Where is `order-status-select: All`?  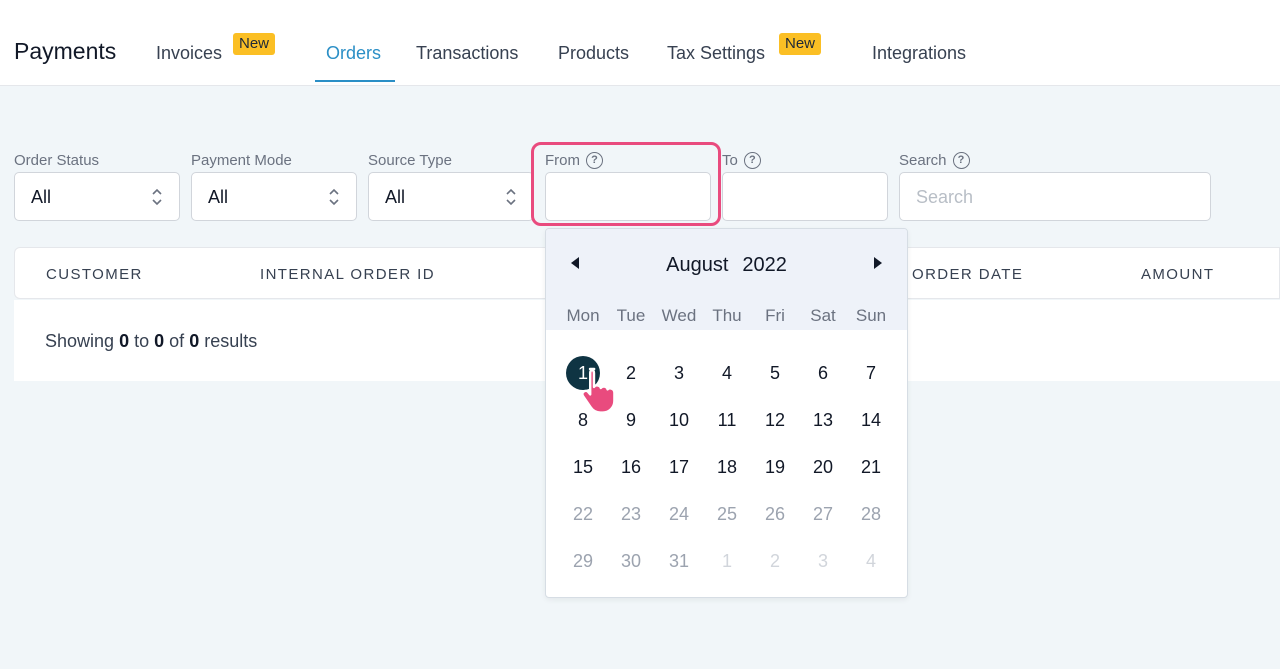 order-status-select: All is located at coordinates (97, 196).